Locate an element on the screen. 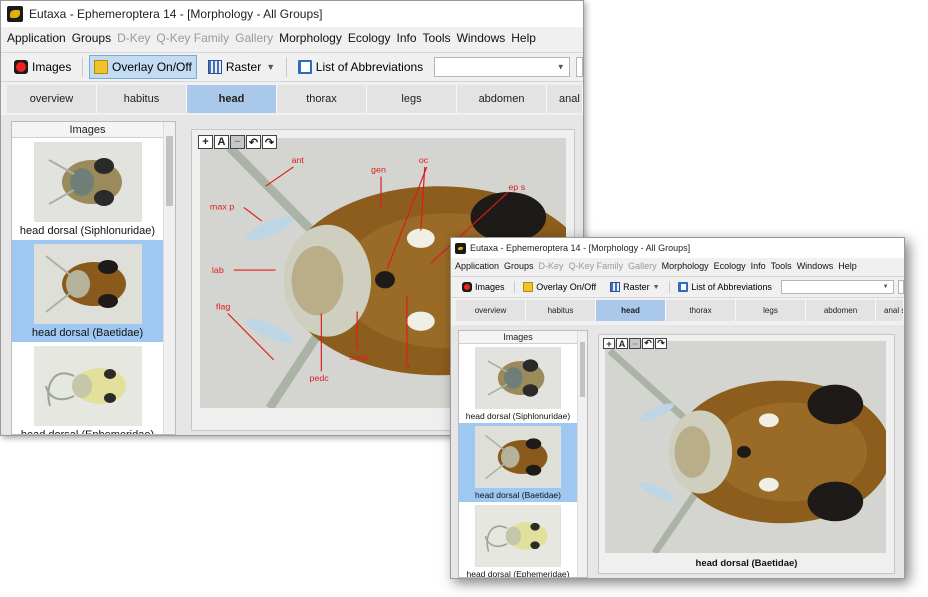 Image resolution: width=928 pixels, height=597 pixels. overlay-label-gen: gen is located at coordinates (378, 170).